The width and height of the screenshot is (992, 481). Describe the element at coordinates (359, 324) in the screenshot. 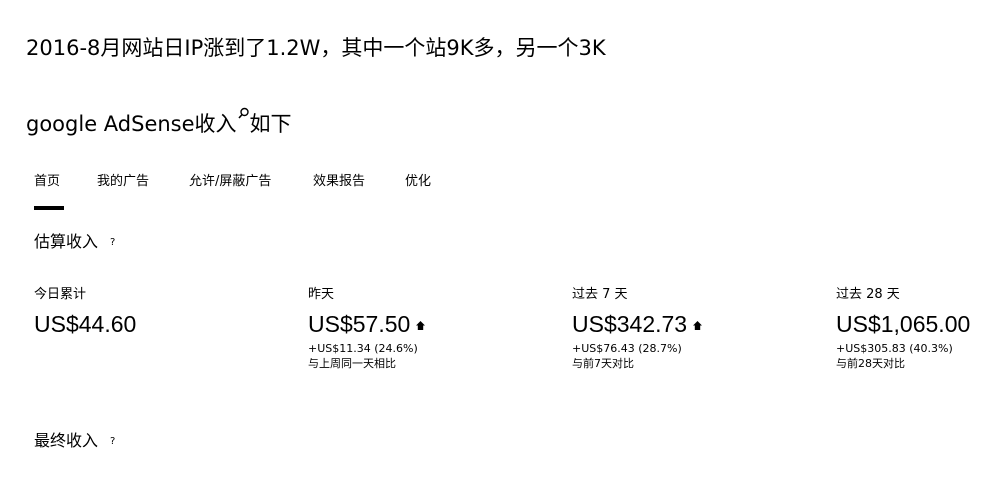

I see `stat-yesterday-value: US$57.50` at that location.